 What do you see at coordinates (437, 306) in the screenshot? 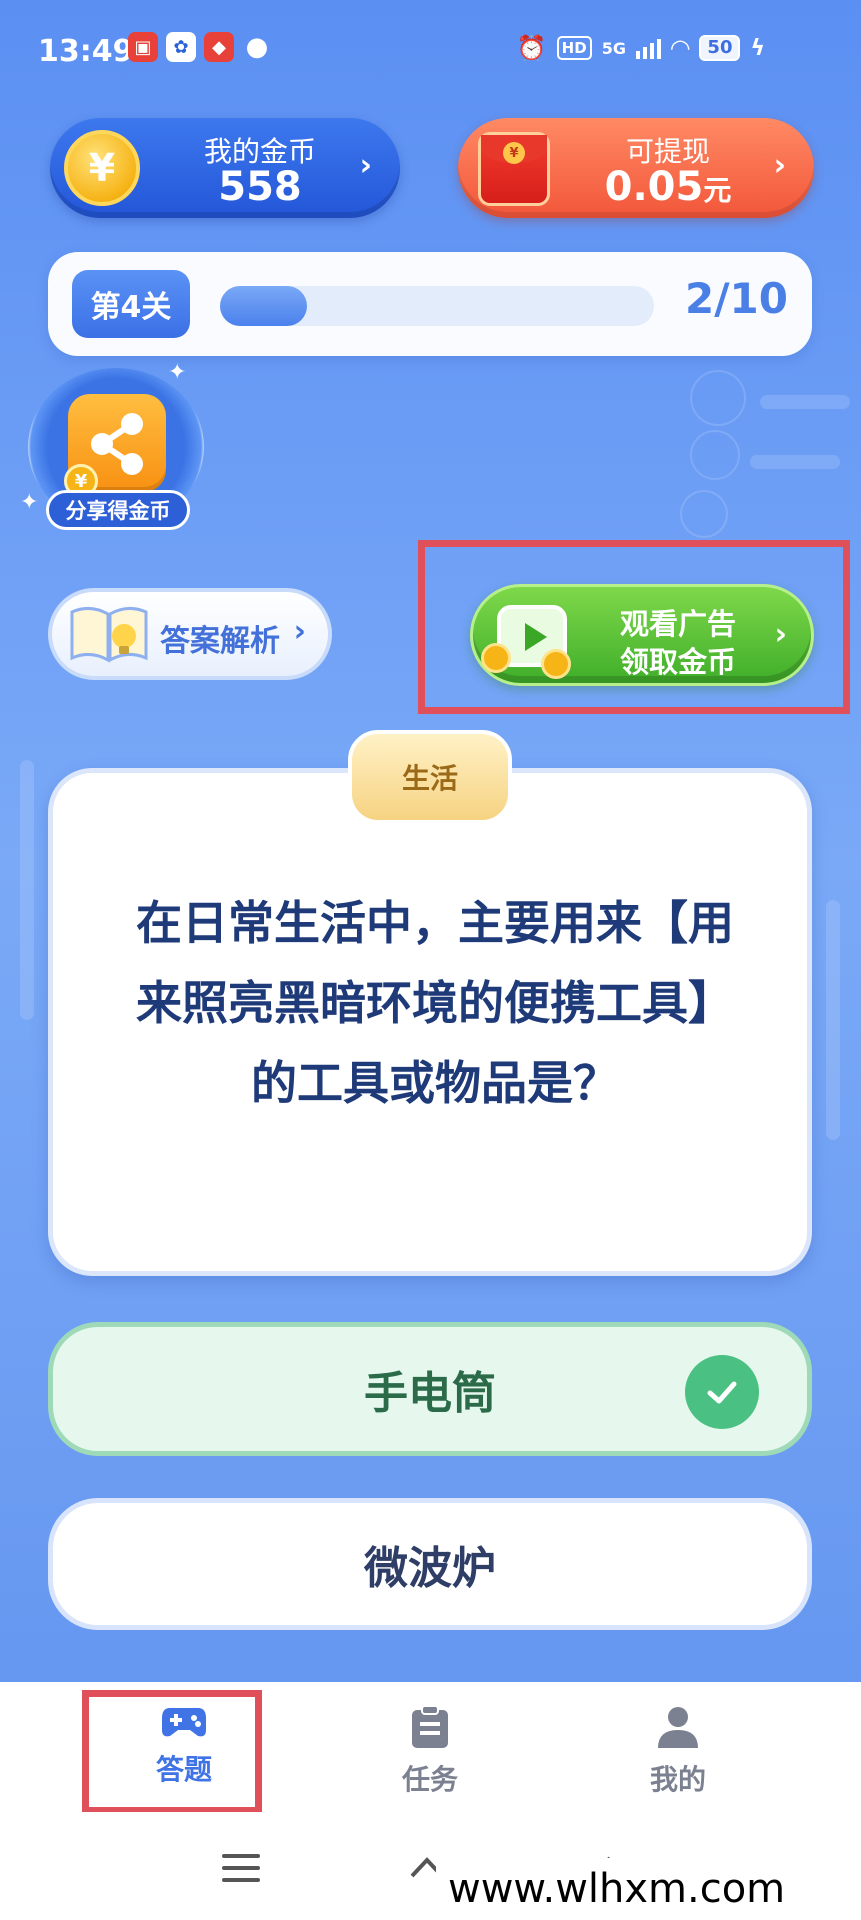
I see `progress-track` at bounding box center [437, 306].